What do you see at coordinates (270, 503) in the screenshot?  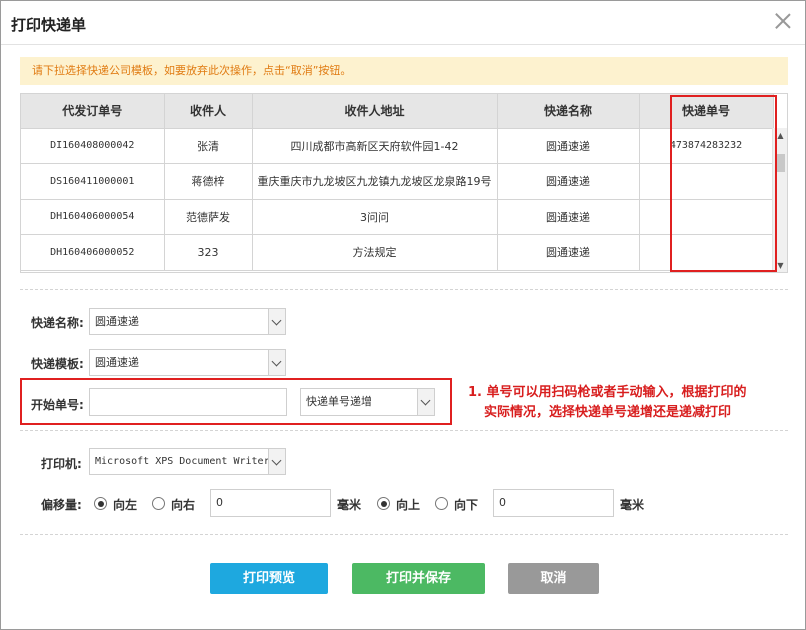 I see `h-offset-input: 0` at bounding box center [270, 503].